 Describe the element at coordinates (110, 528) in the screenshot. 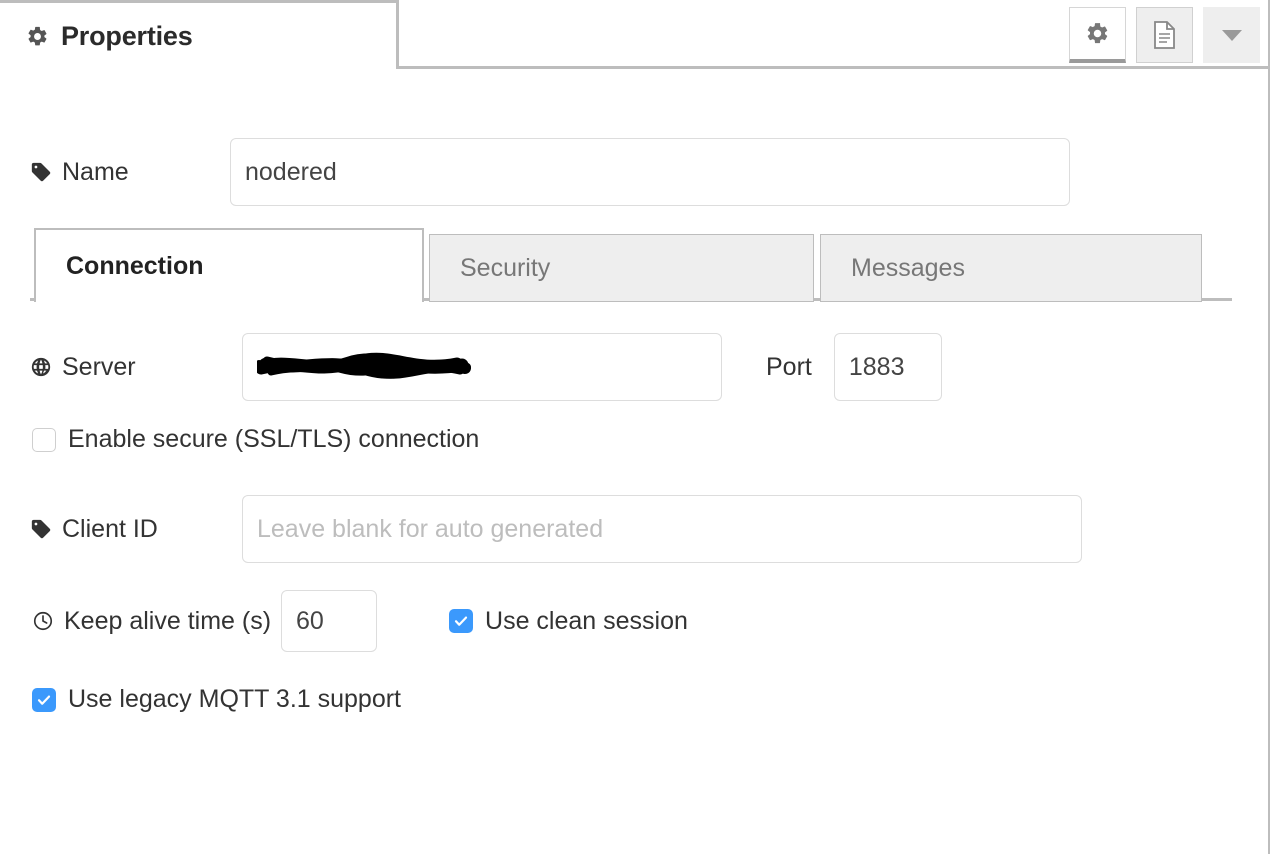

I see `client-id-label: Client ID` at that location.